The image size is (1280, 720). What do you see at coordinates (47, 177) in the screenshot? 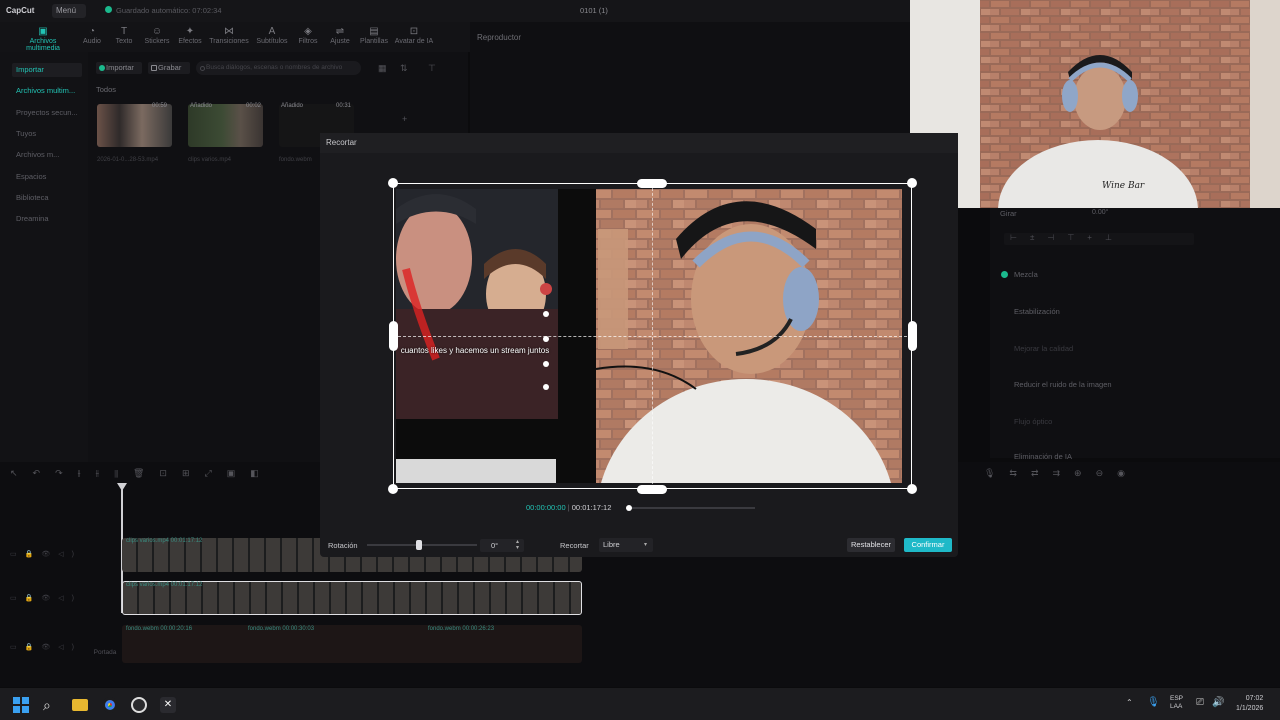
I see `sidebar-item-spaces: Espacios` at bounding box center [47, 177].